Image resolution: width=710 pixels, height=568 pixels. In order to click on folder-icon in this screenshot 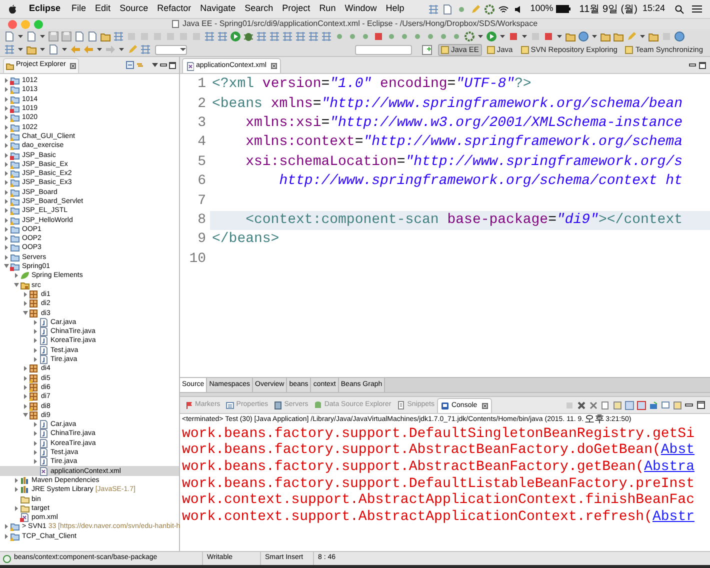, I will do `click(10, 66)`.